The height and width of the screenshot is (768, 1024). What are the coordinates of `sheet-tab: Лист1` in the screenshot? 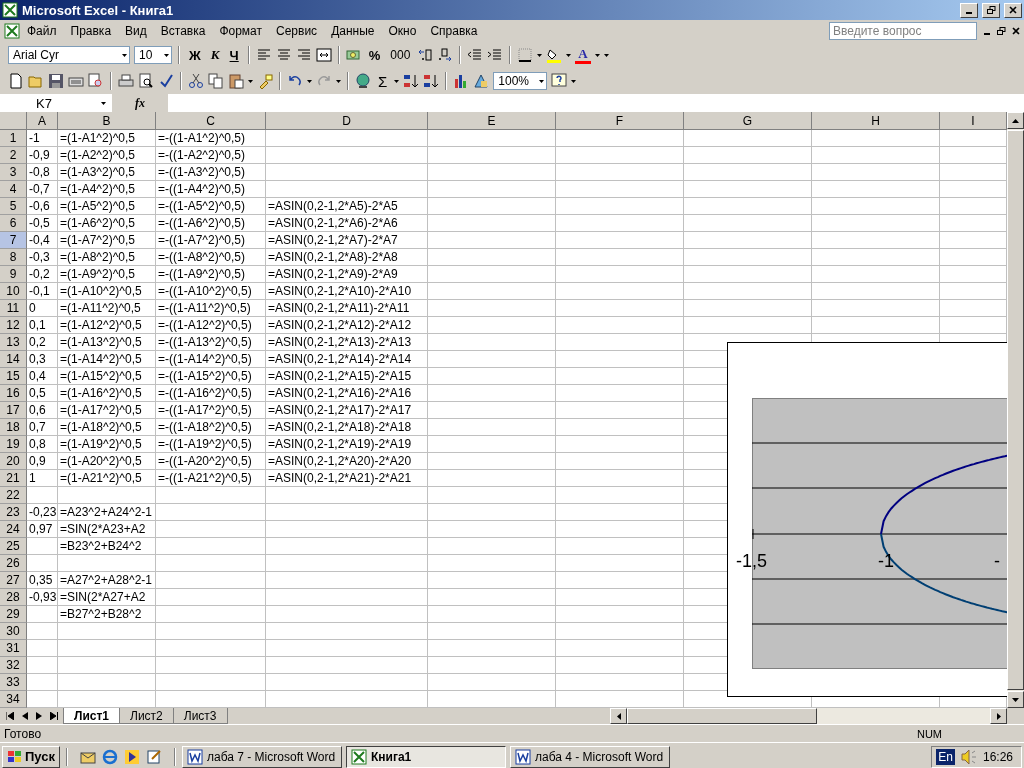 It's located at (92, 716).